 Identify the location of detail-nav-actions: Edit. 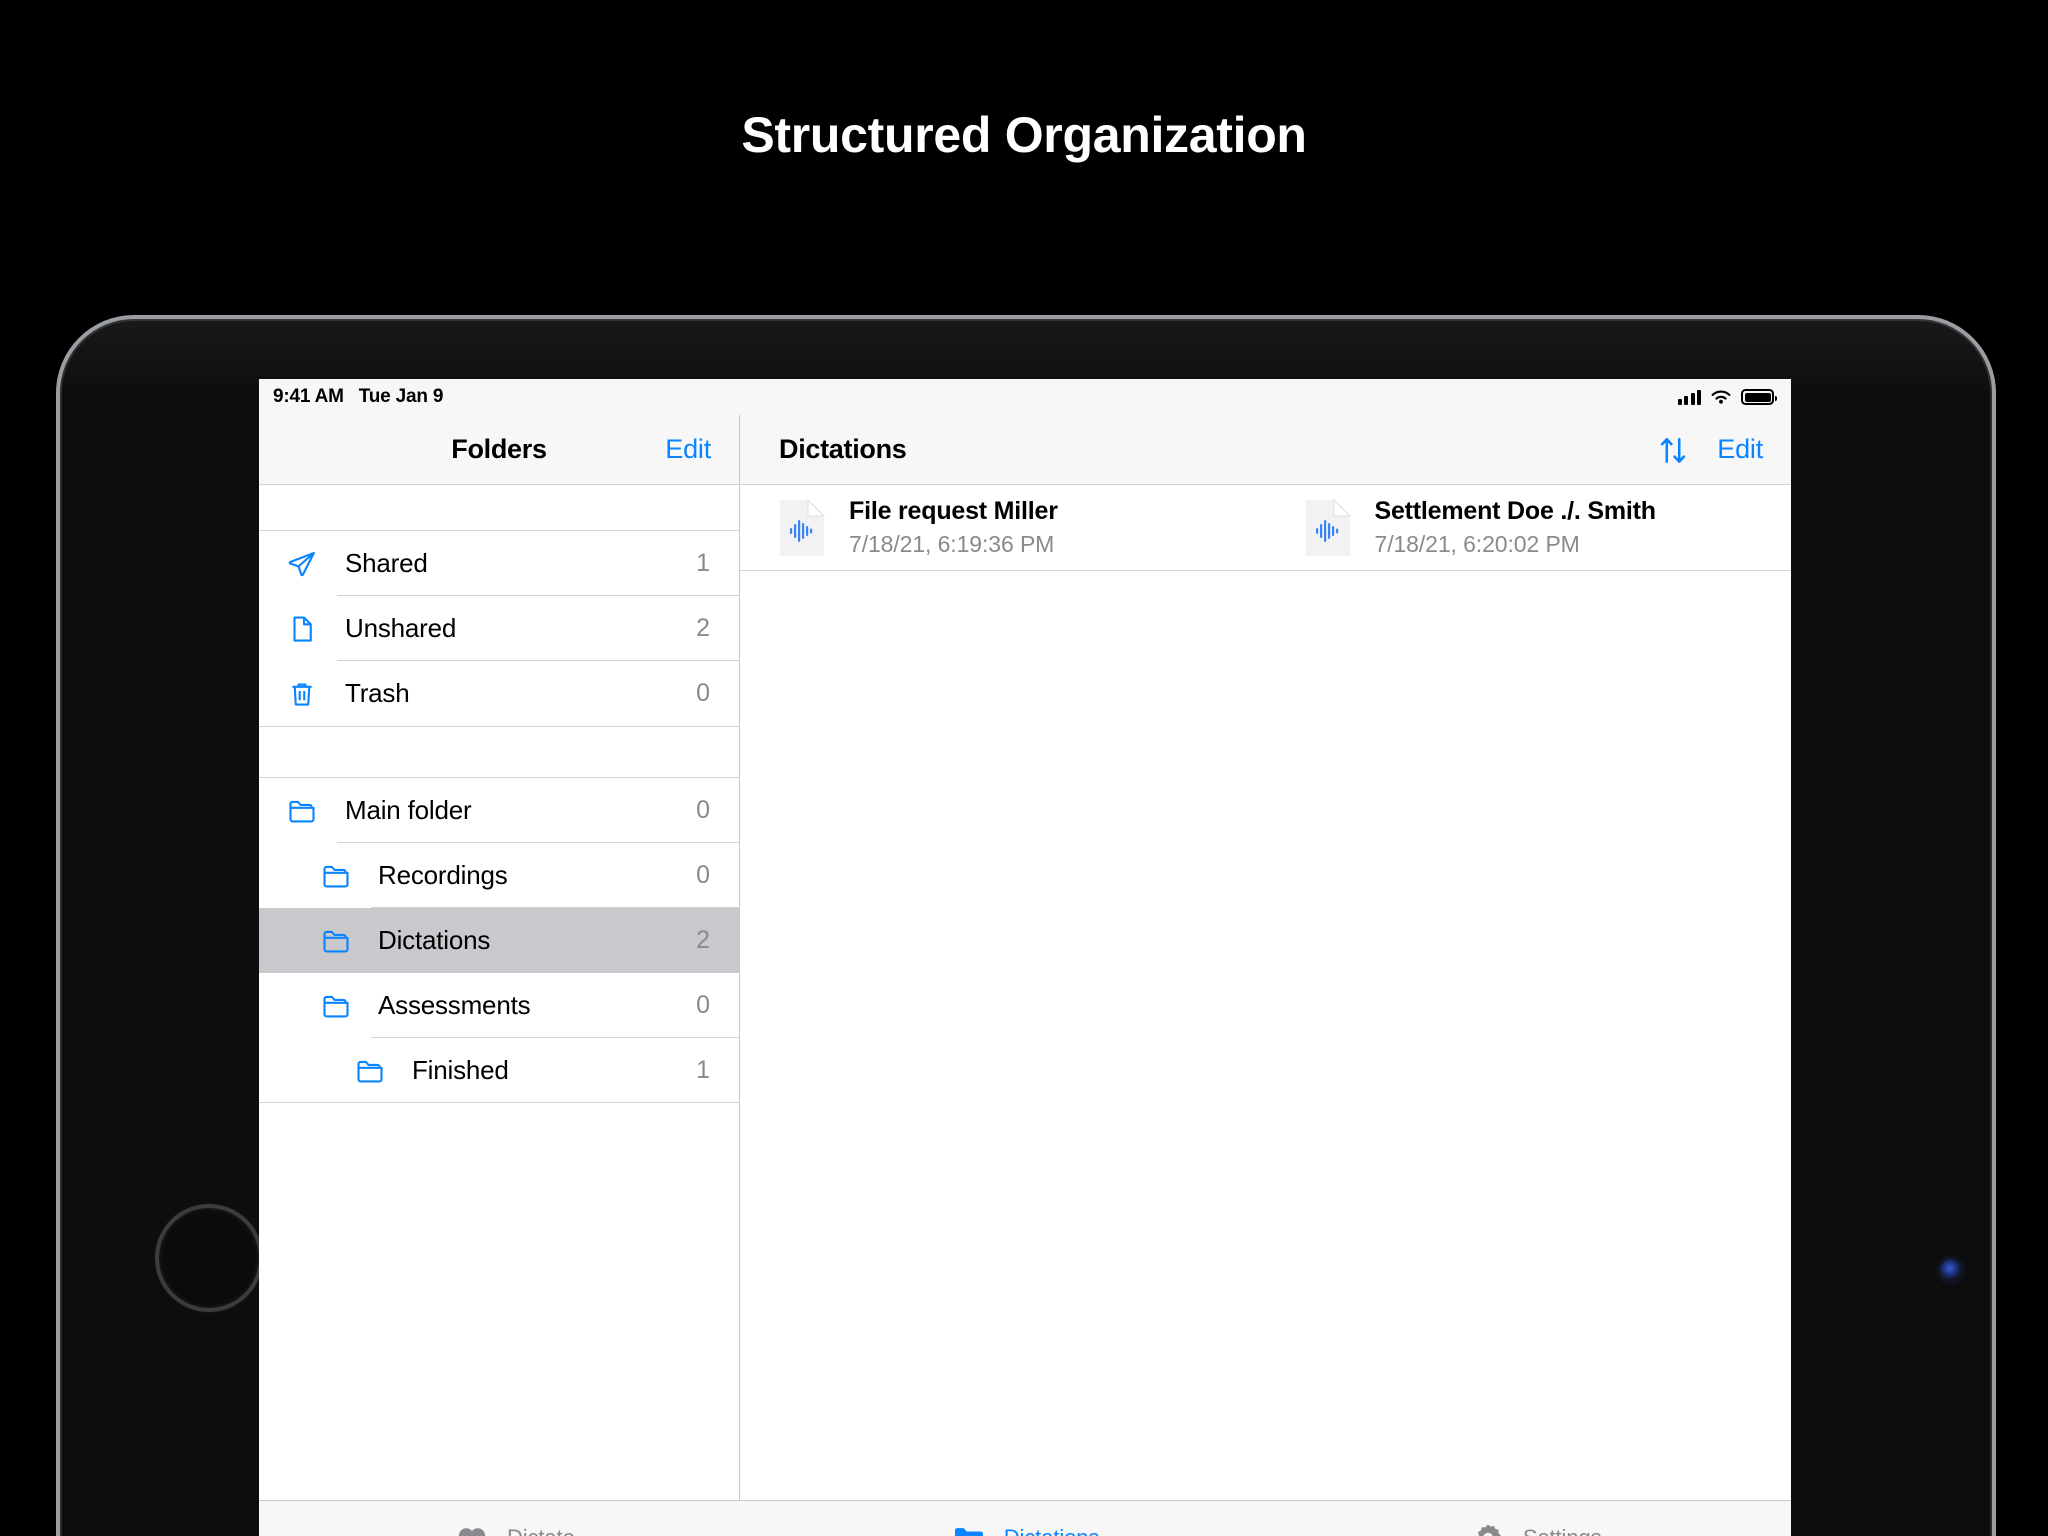
(1723, 450).